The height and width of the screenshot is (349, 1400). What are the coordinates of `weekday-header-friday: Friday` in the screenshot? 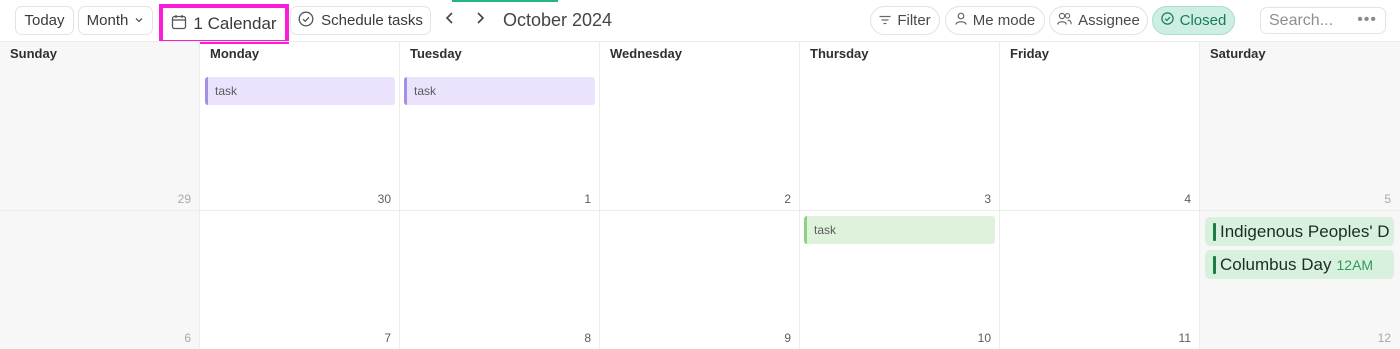 It's located at (1030, 53).